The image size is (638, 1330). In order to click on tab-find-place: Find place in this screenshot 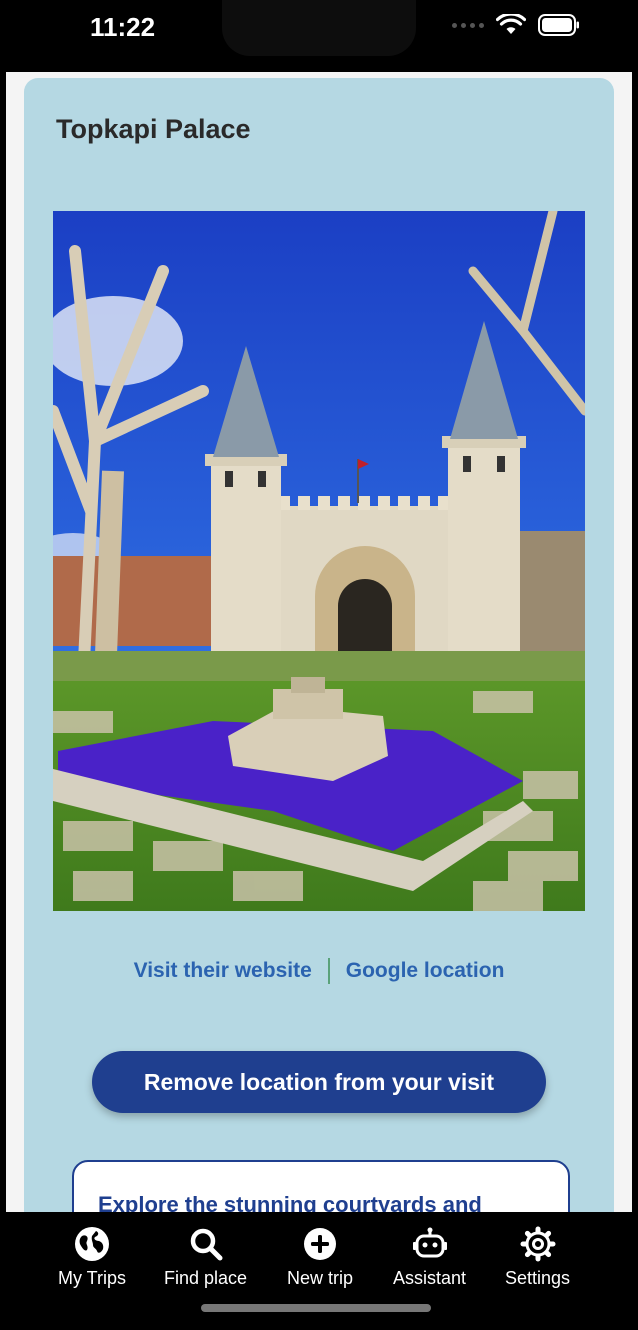, I will do `click(205, 1257)`.